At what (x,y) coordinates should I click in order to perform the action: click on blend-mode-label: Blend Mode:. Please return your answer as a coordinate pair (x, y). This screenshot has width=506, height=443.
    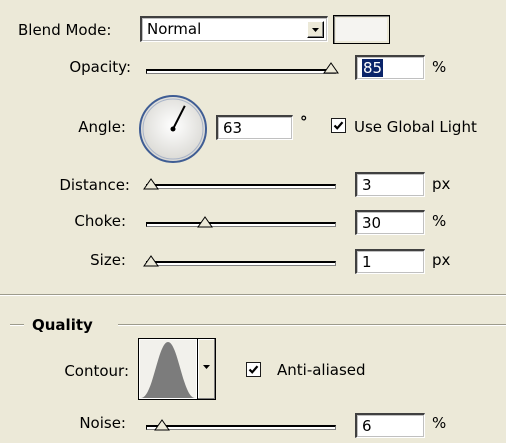
    Looking at the image, I should click on (65, 30).